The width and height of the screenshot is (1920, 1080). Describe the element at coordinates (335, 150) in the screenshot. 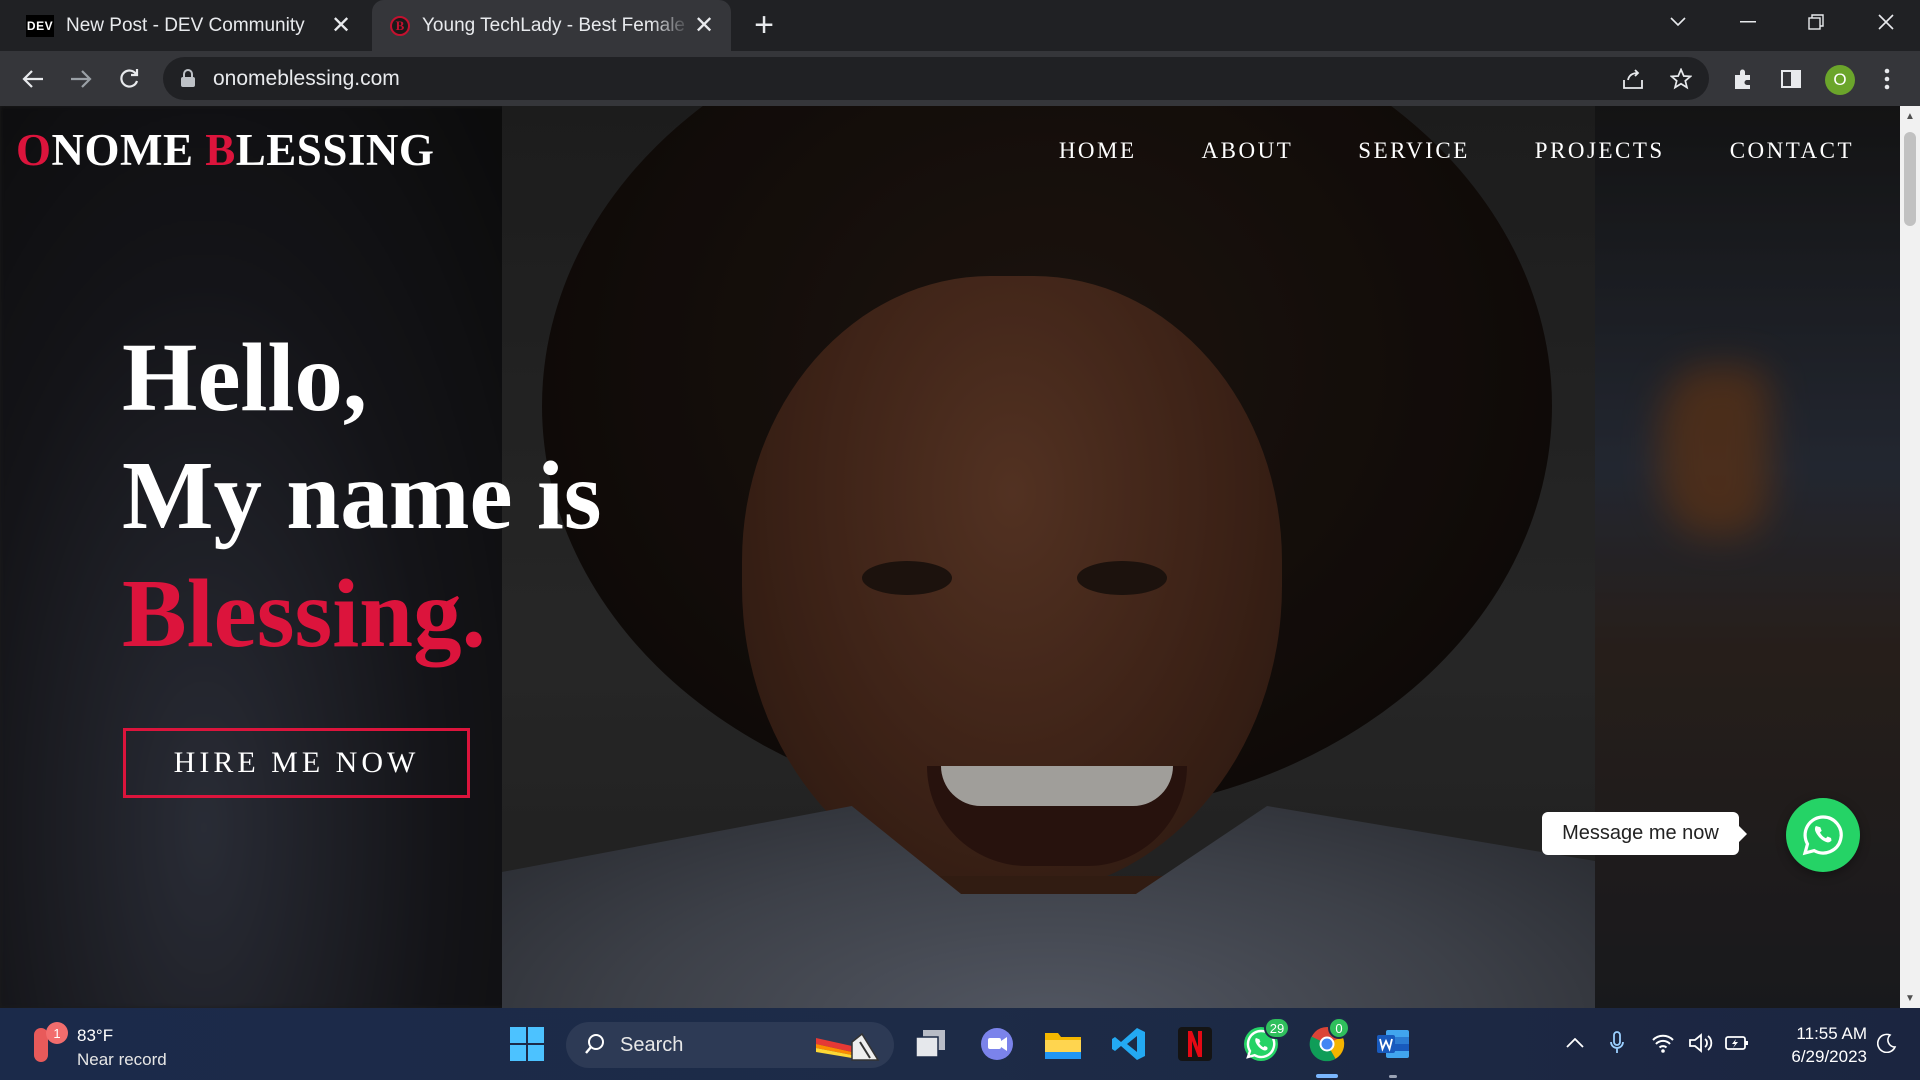

I see `logo-text: LESSING` at that location.